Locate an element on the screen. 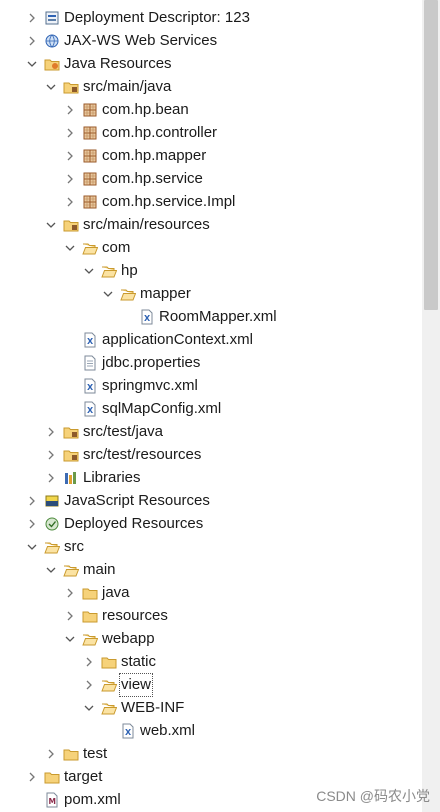  tree-item-roommapper-xml: X RoomMapper.xml is located at coordinates (220, 316).